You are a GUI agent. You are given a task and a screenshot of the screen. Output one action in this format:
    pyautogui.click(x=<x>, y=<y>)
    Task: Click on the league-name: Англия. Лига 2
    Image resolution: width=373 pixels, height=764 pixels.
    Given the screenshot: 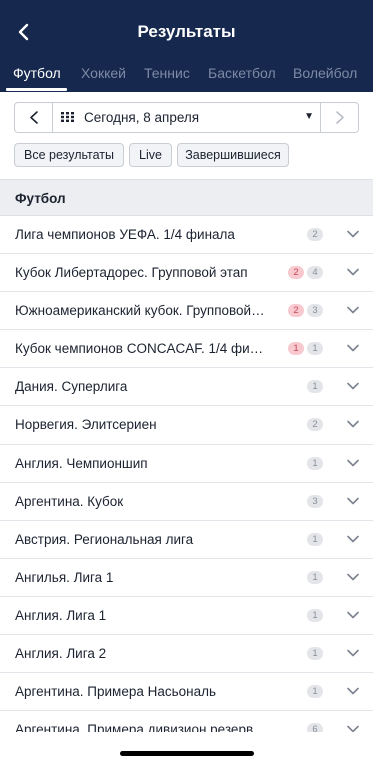 What is the action you would take?
    pyautogui.click(x=61, y=654)
    